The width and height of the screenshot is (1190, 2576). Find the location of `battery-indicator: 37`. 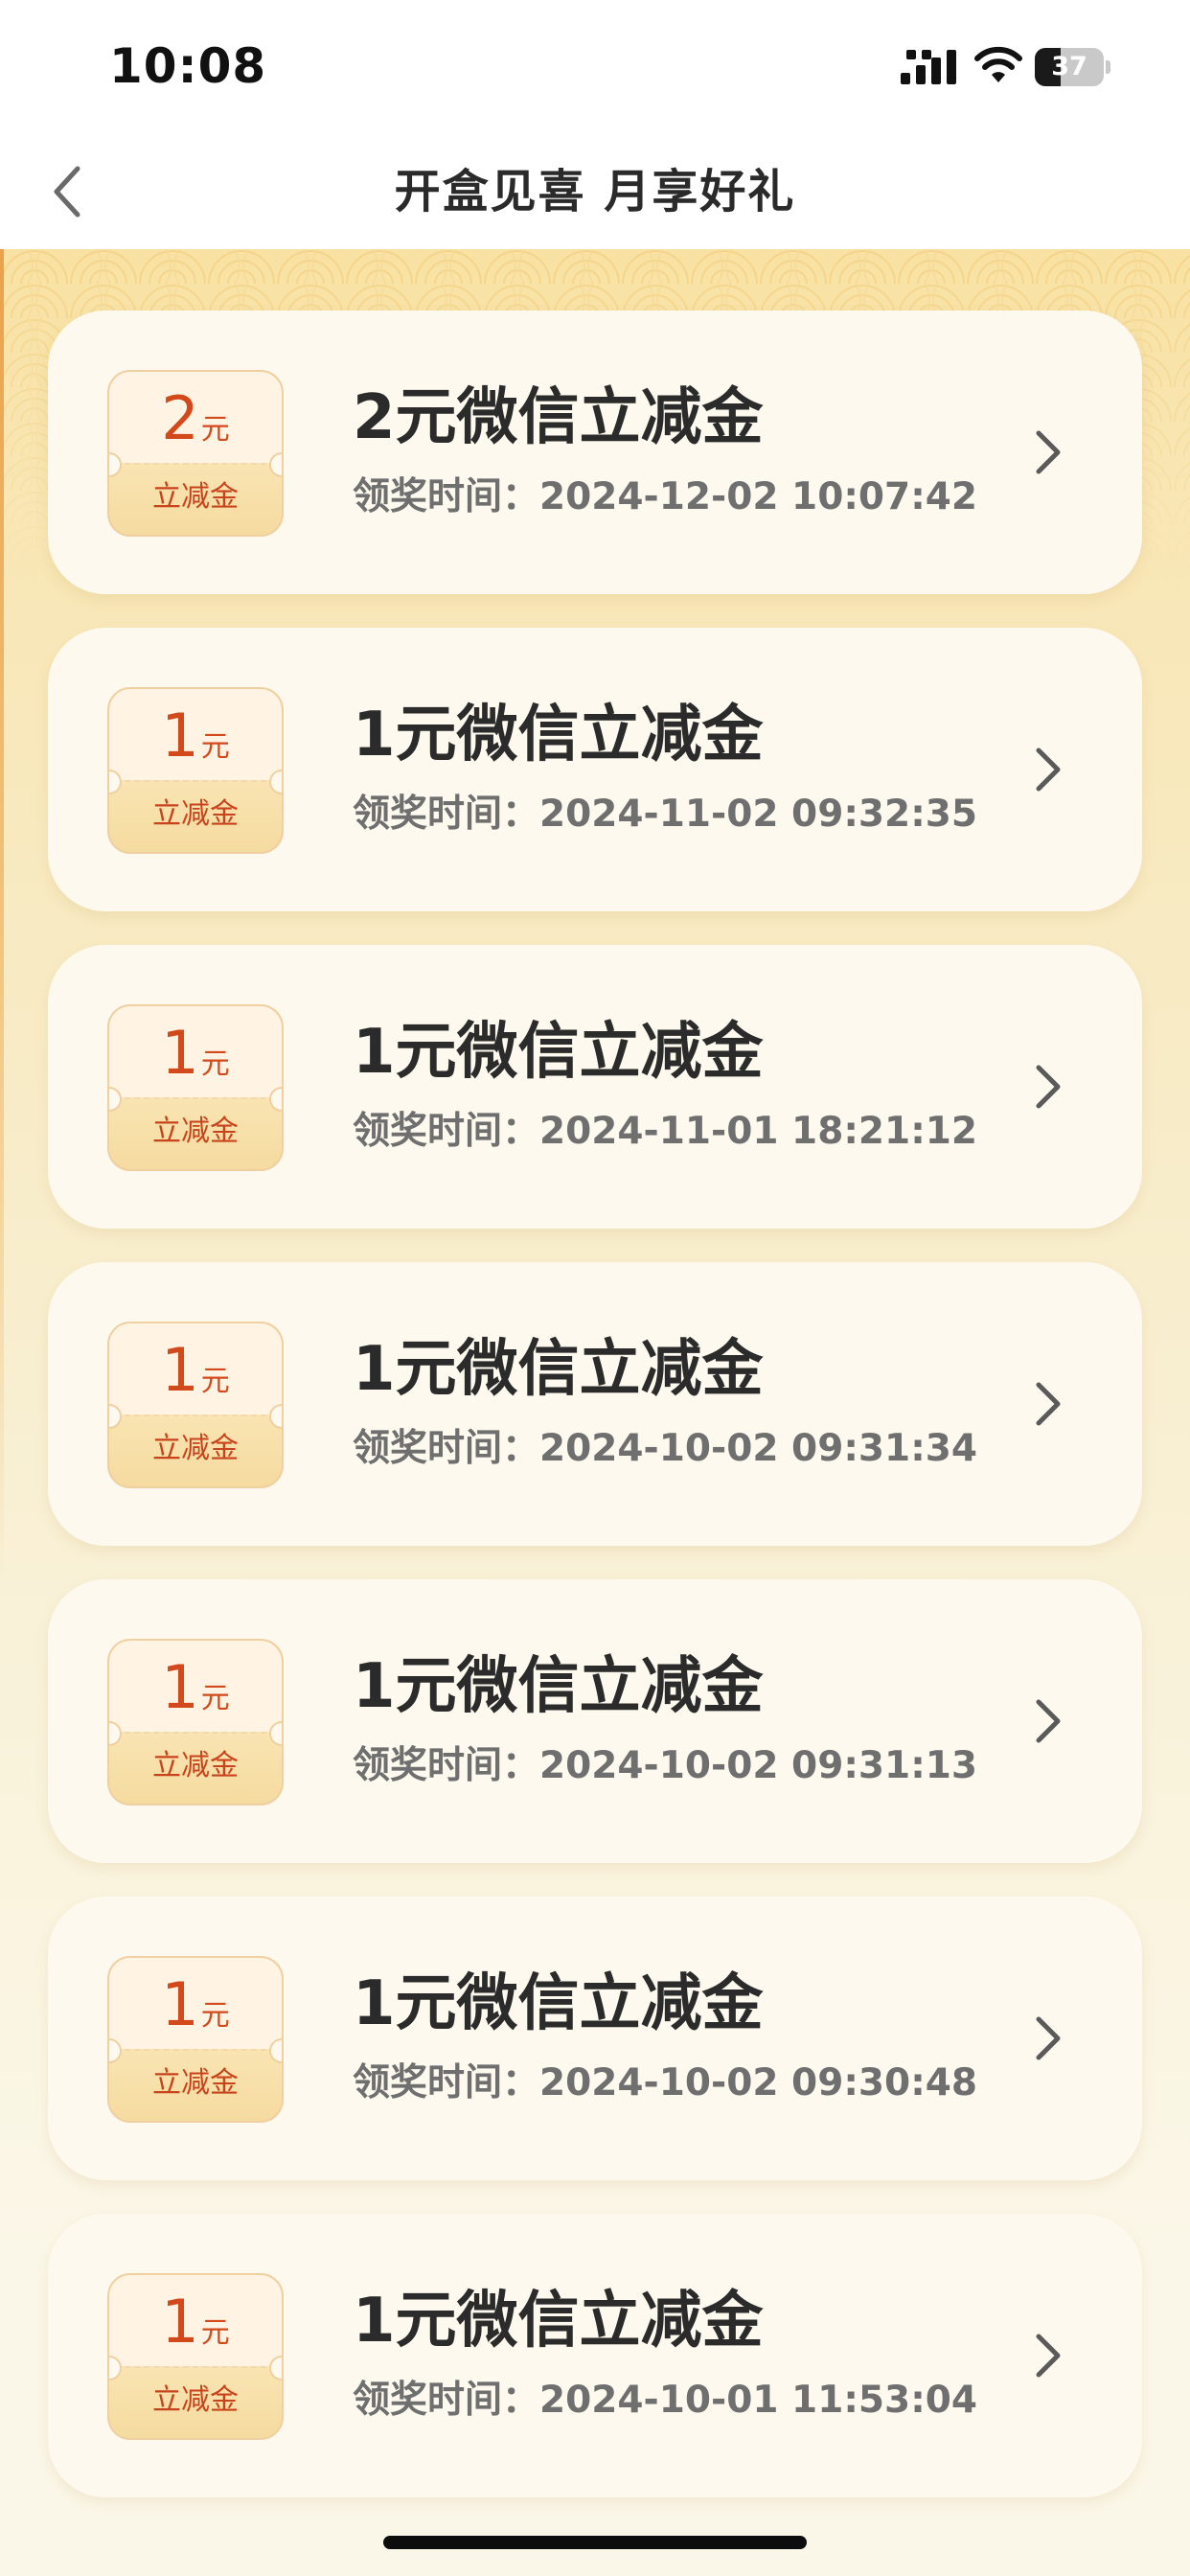

battery-indicator: 37 is located at coordinates (1072, 67).